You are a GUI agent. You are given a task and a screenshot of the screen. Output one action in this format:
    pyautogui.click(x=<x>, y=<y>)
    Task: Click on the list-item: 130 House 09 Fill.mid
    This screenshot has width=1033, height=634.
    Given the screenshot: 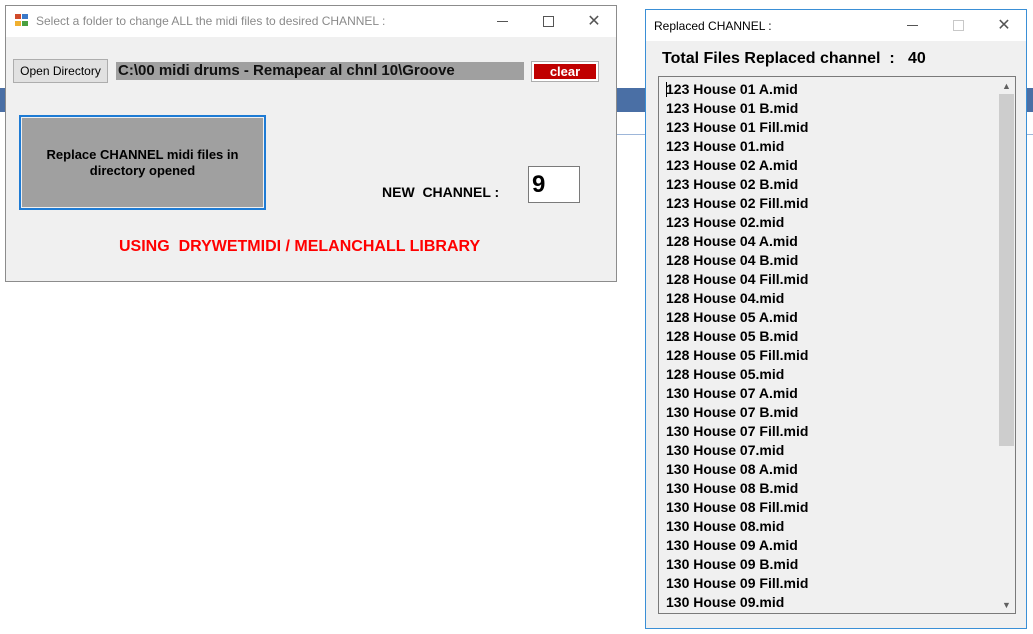 What is the action you would take?
    pyautogui.click(x=737, y=583)
    